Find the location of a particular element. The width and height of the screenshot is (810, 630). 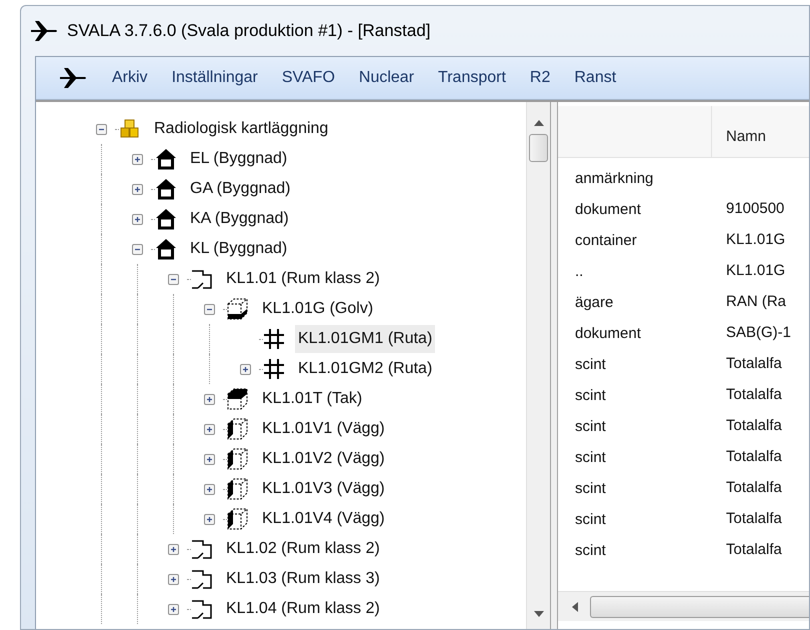

scroll-down-icon is located at coordinates (539, 614).